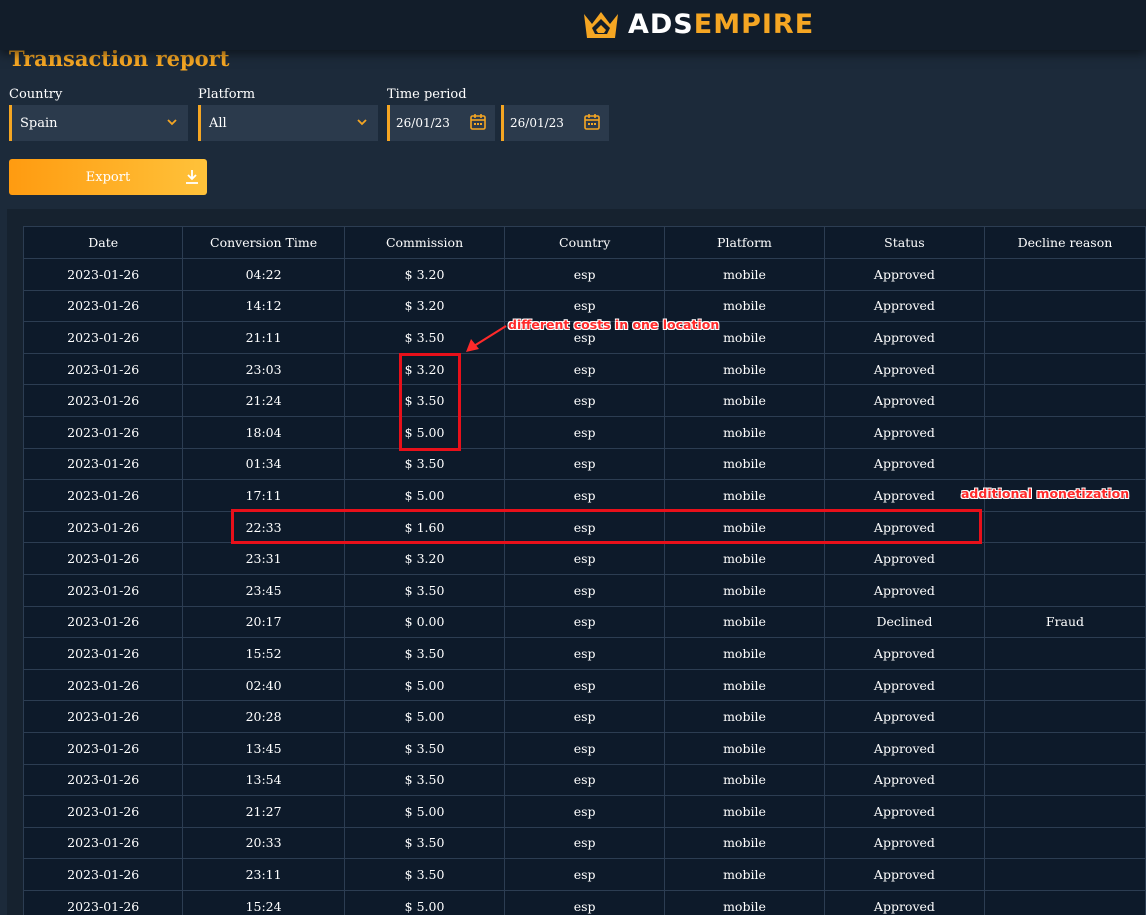 This screenshot has height=915, width=1146. Describe the element at coordinates (103, 242) in the screenshot. I see `column-header-date: Date` at that location.